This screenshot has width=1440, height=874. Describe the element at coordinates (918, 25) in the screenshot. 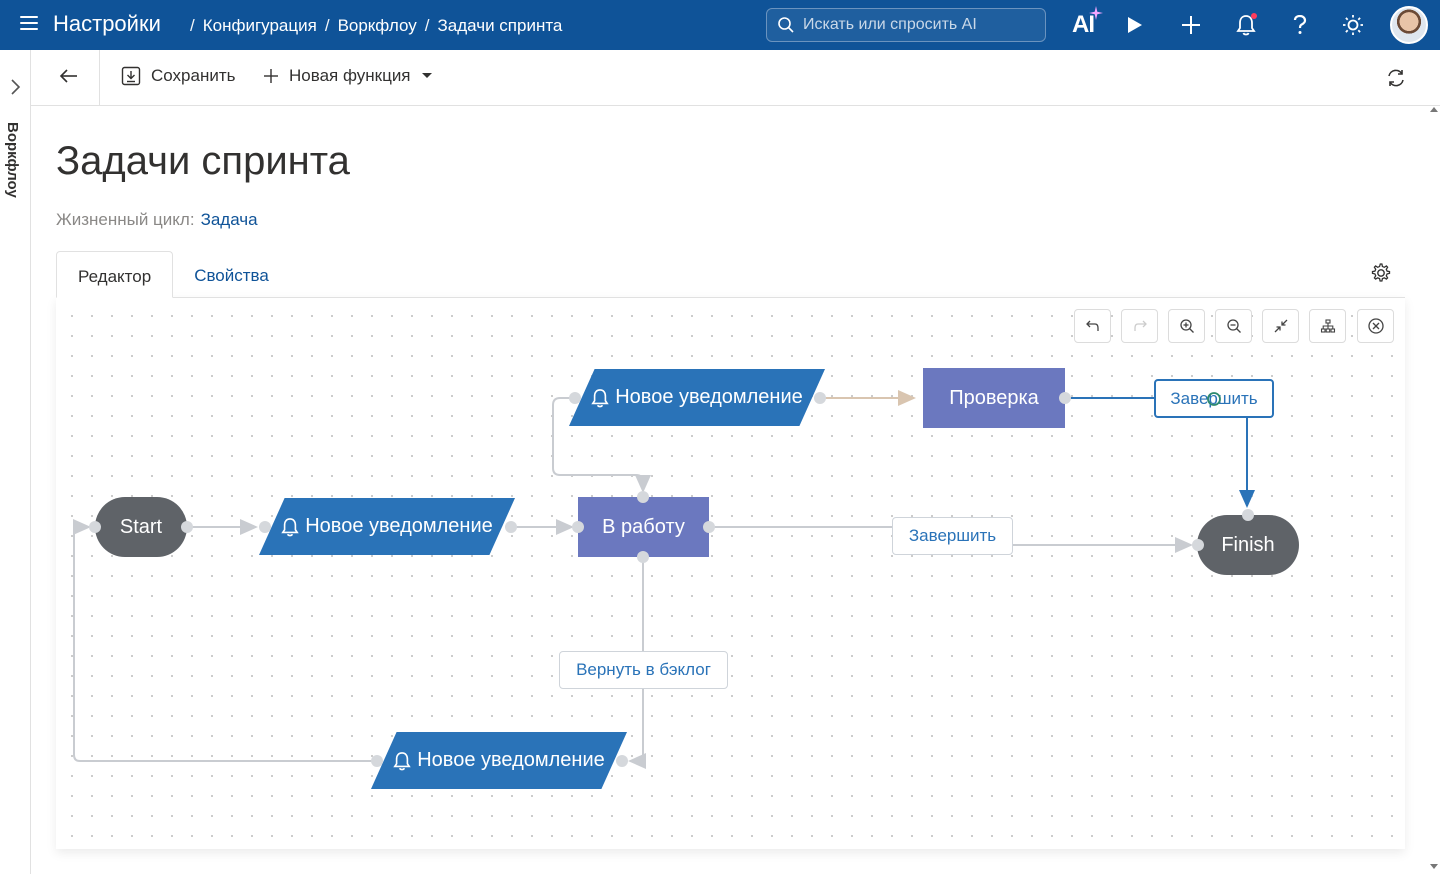

I see `search-input` at that location.